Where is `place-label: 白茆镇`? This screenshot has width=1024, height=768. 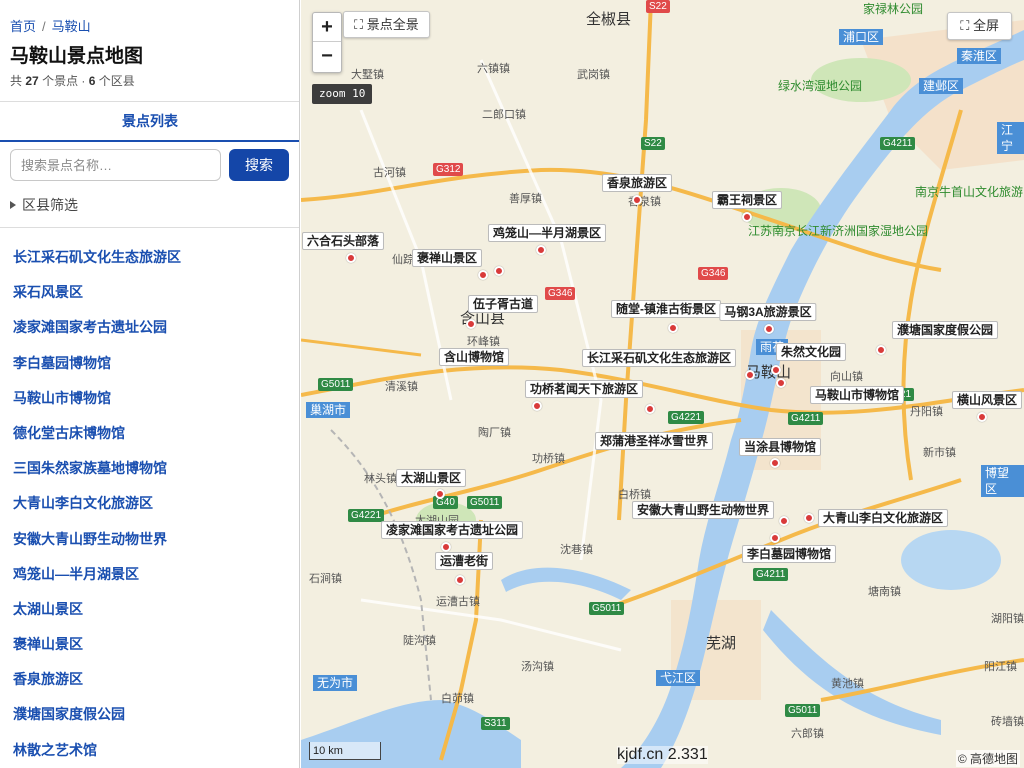 place-label: 白茆镇 is located at coordinates (457, 699).